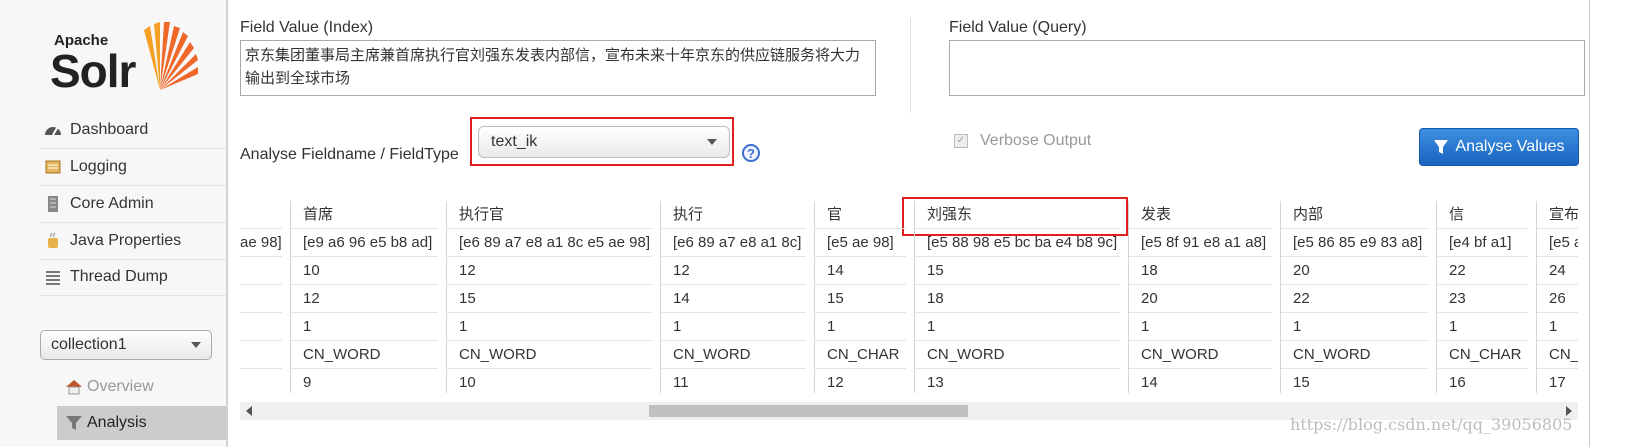 The image size is (1630, 447). Describe the element at coordinates (1557, 355) in the screenshot. I see `token-type: CN_` at that location.